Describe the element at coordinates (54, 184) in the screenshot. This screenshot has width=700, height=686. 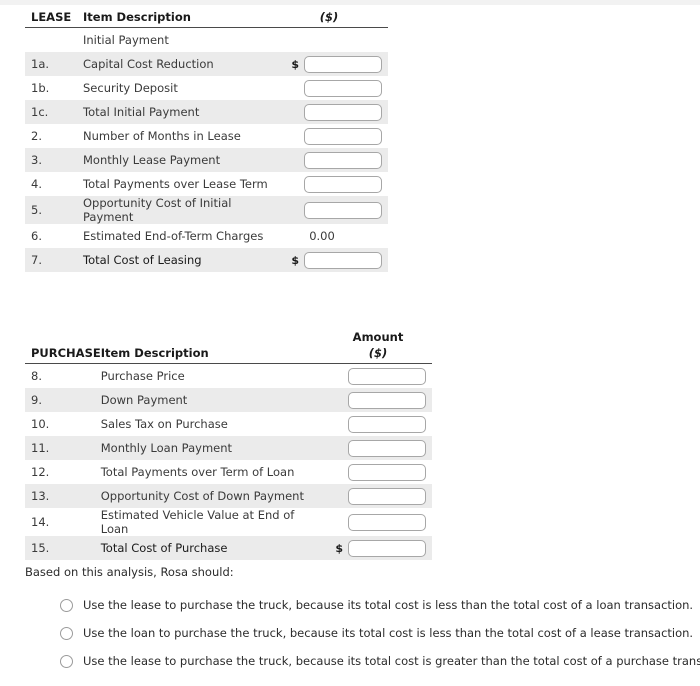
I see `row-number: 4.` at that location.